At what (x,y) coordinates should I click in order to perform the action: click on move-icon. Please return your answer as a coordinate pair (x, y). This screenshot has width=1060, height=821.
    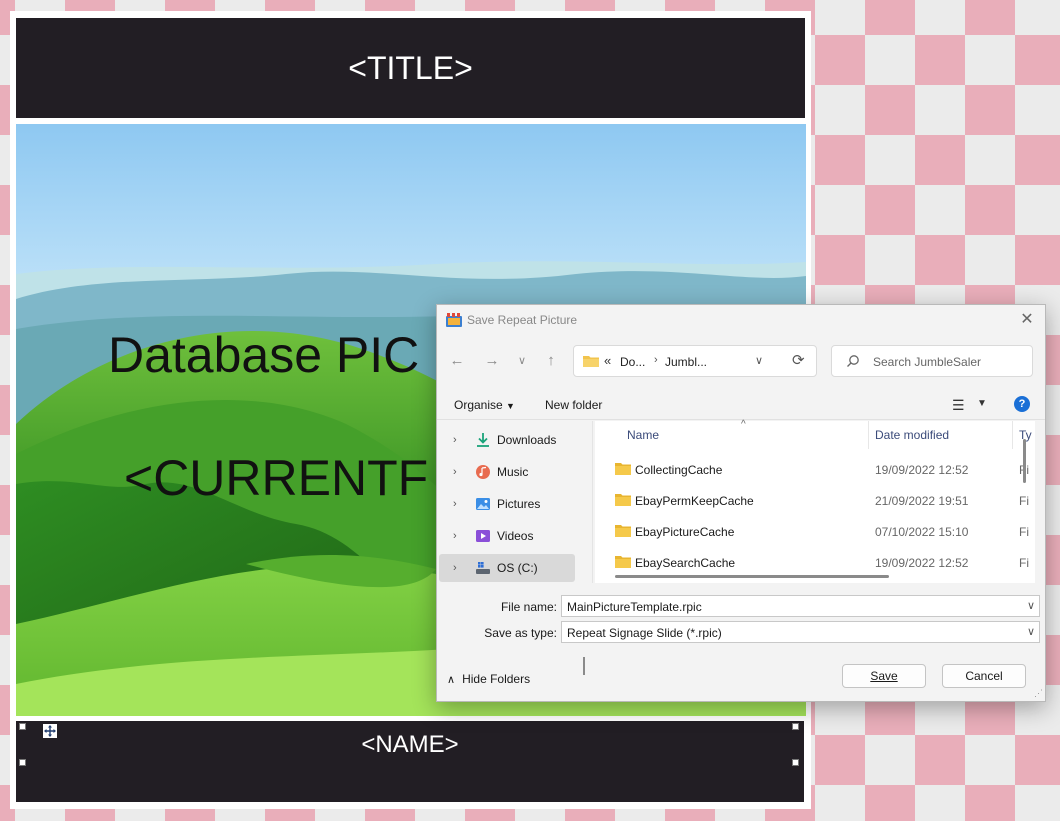
    Looking at the image, I should click on (50, 731).